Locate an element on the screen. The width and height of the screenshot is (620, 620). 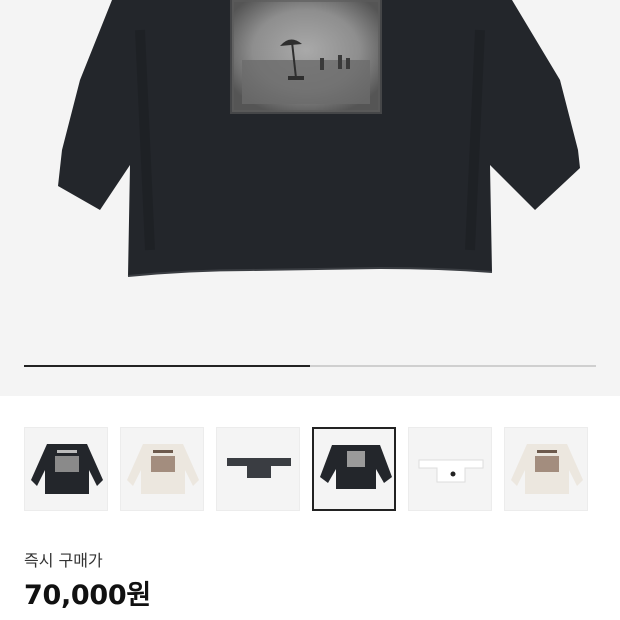
thumb-white-flat-top is located at coordinates (450, 469).